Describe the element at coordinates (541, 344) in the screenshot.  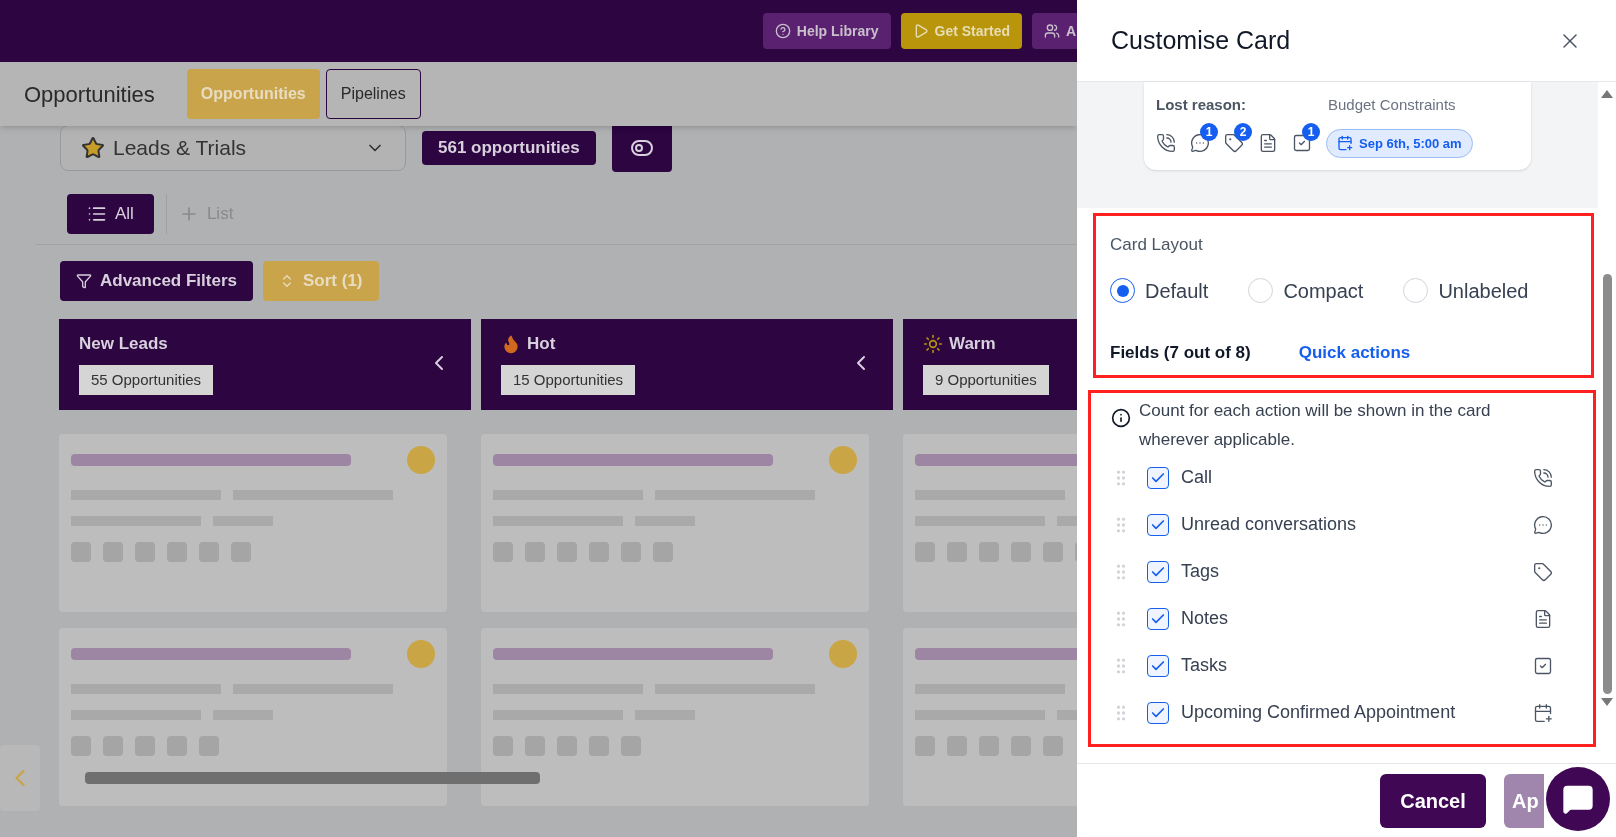
I see `stage-name: Hot` at that location.